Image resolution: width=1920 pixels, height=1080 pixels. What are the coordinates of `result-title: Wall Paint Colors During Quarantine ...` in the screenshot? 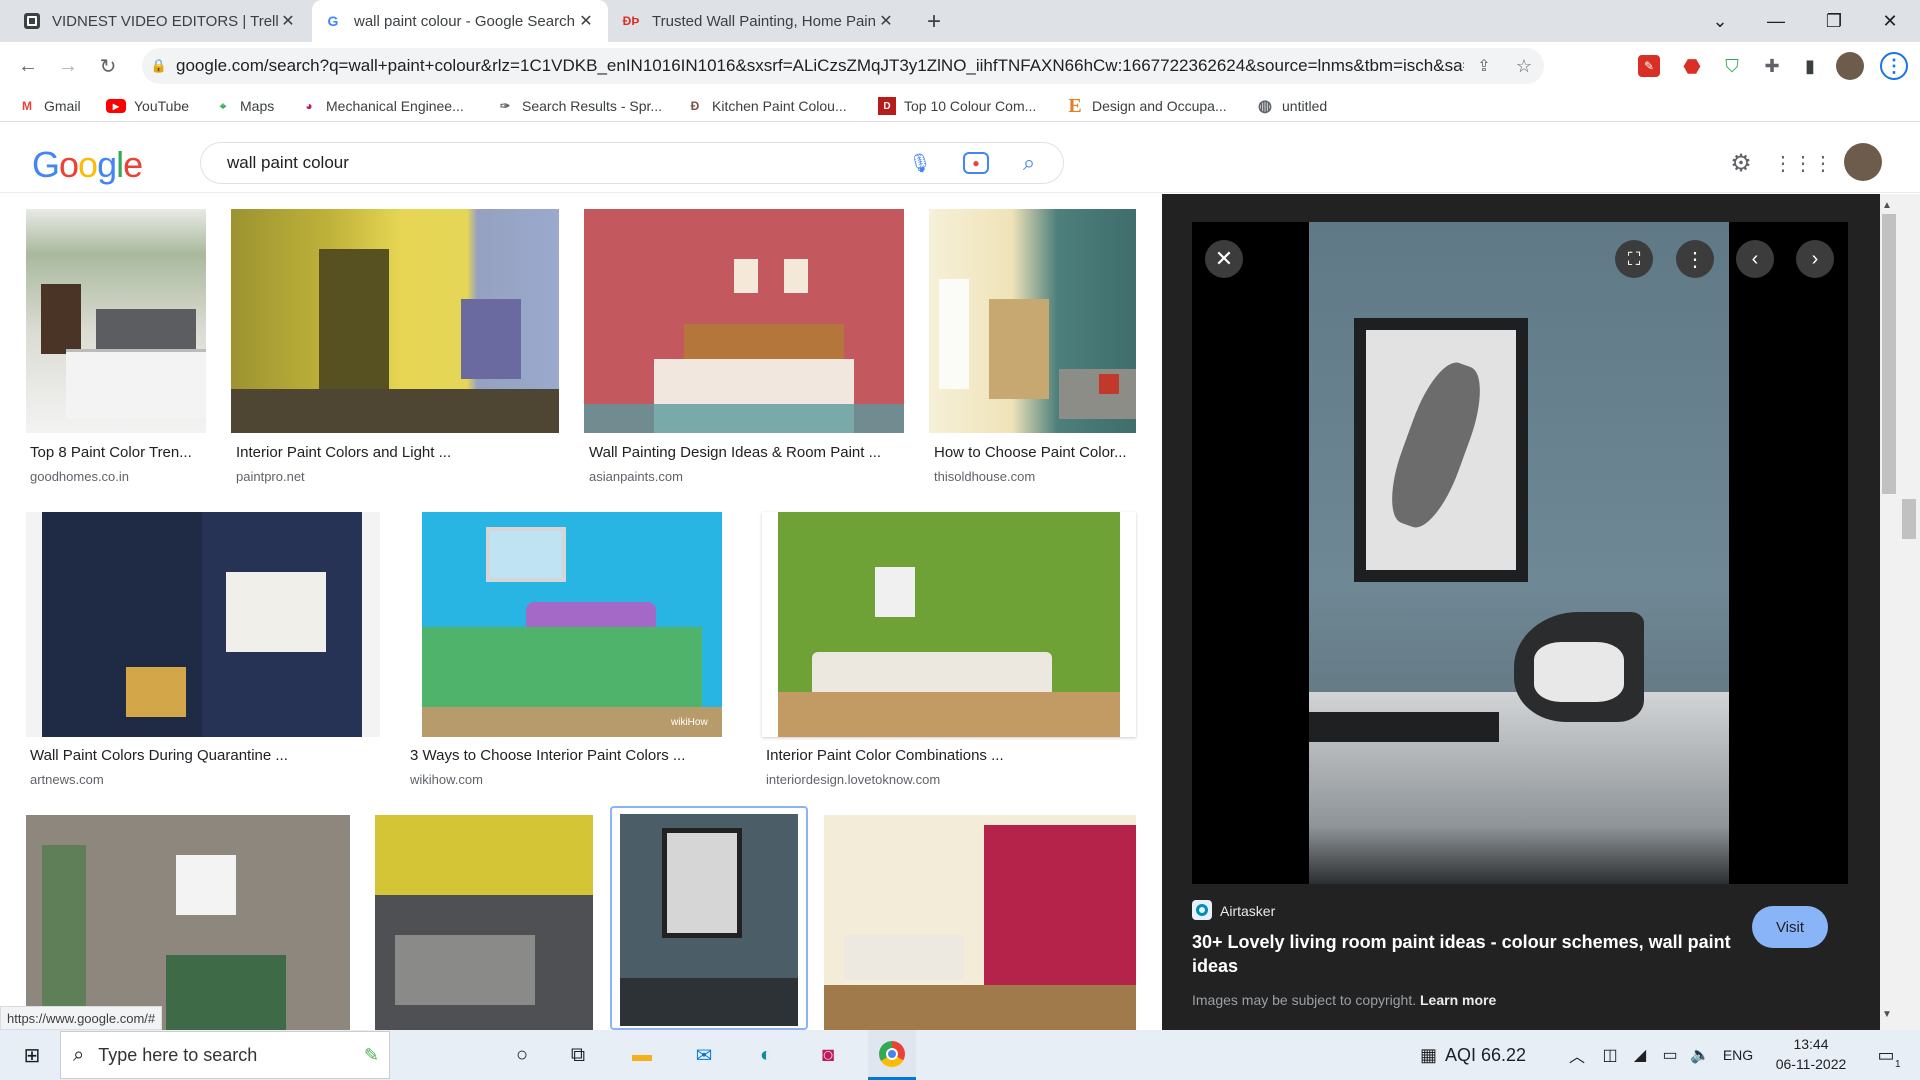 It's located at (205, 755).